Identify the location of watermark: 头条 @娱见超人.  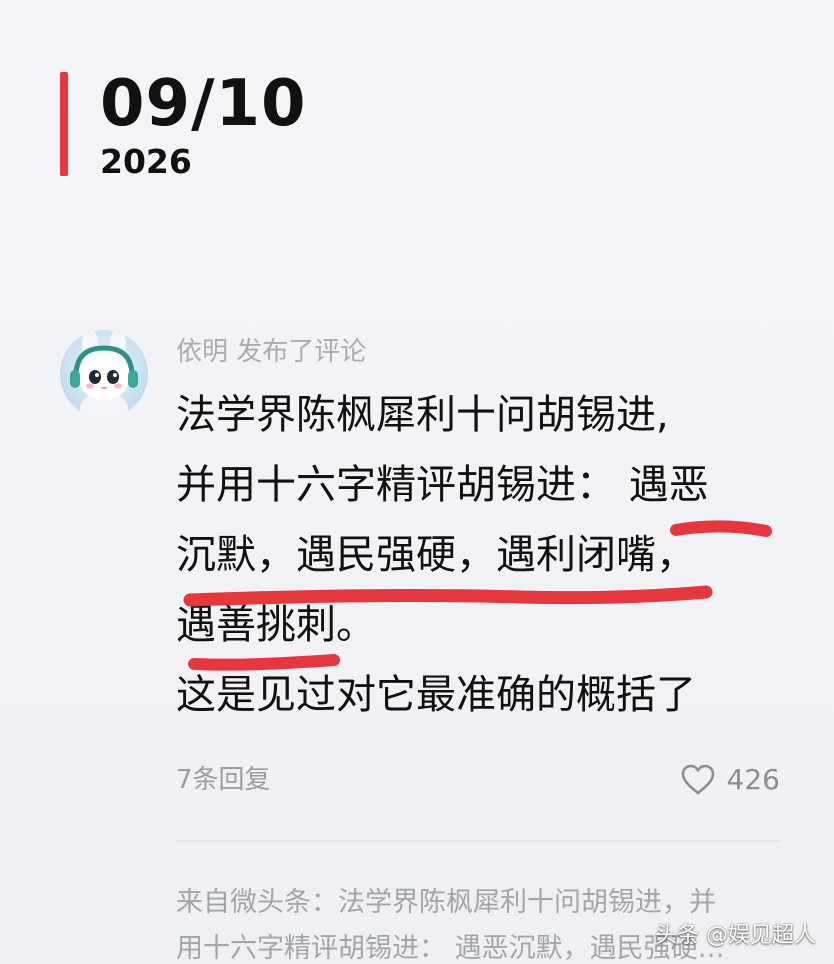
(735, 935).